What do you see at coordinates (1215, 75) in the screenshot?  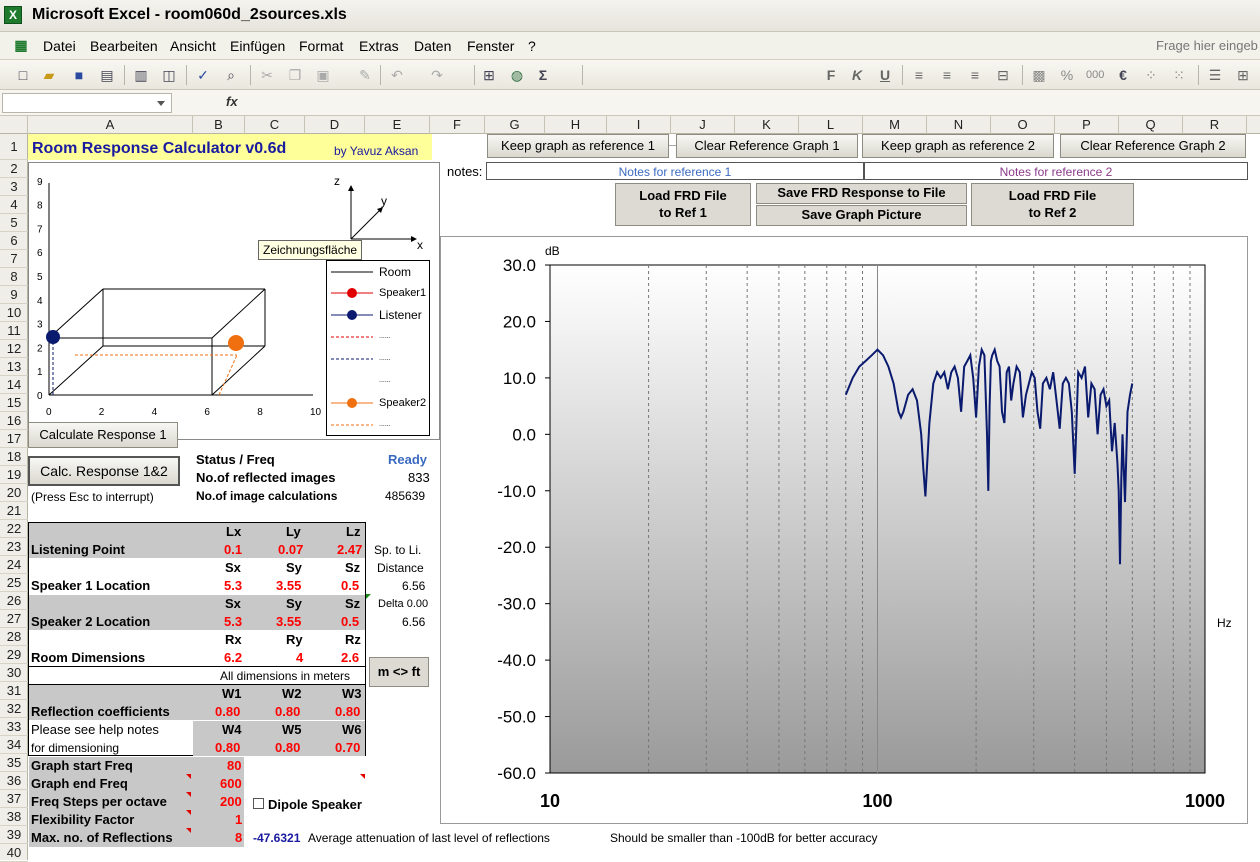 I see `indent-icon: ☰` at bounding box center [1215, 75].